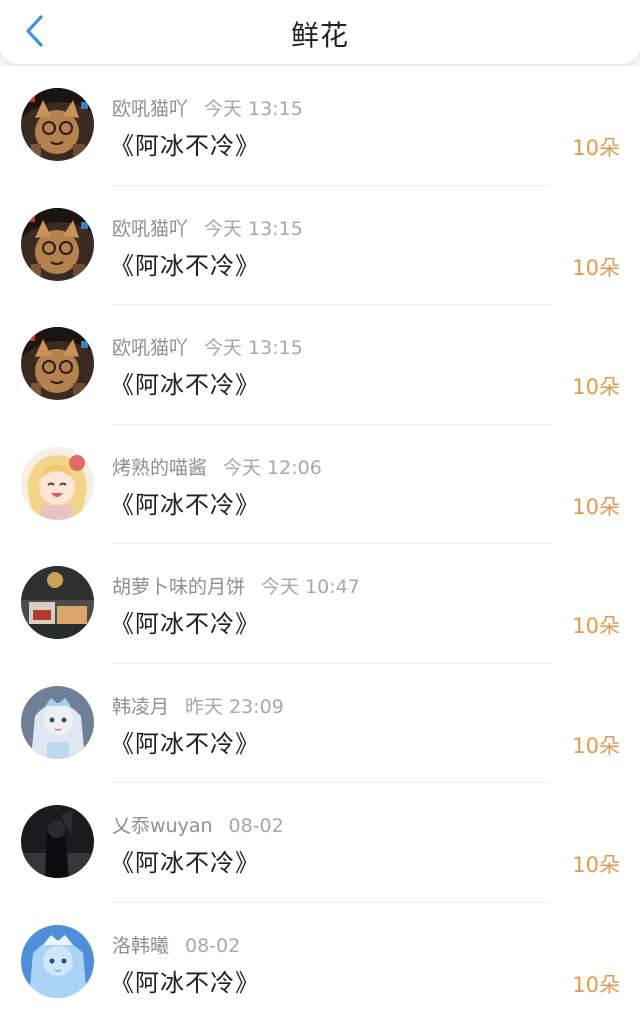 This screenshot has width=640, height=1022. Describe the element at coordinates (178, 587) in the screenshot. I see `username: 胡萝卜味的月饼` at that location.